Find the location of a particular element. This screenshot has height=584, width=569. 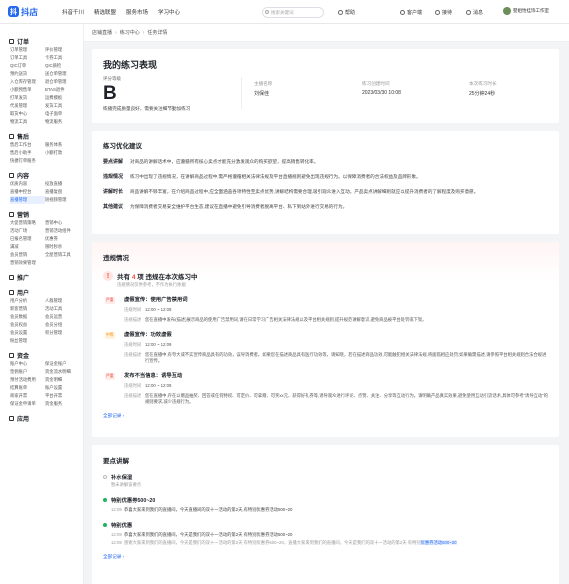

sidebar-item: 发货工具 is located at coordinates (62, 106).